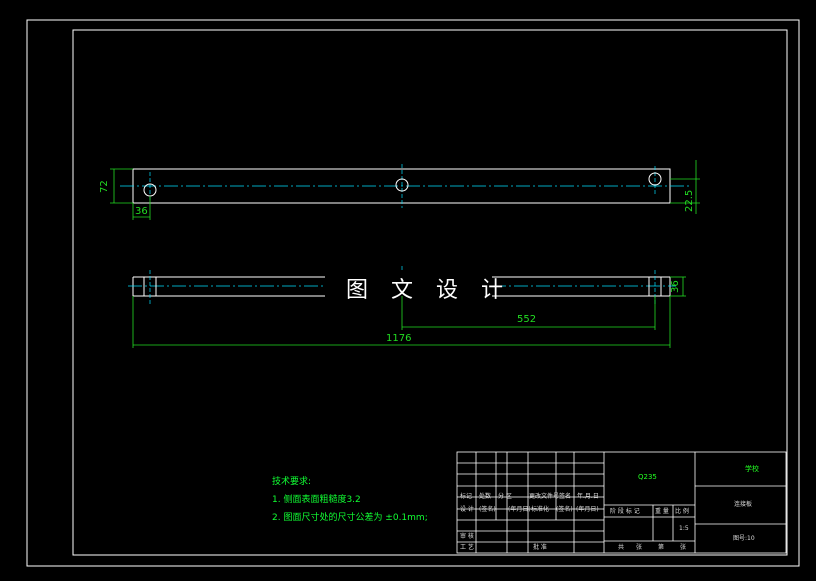  What do you see at coordinates (104, 186) in the screenshot?
I see `dim-label-height: 72` at bounding box center [104, 186].